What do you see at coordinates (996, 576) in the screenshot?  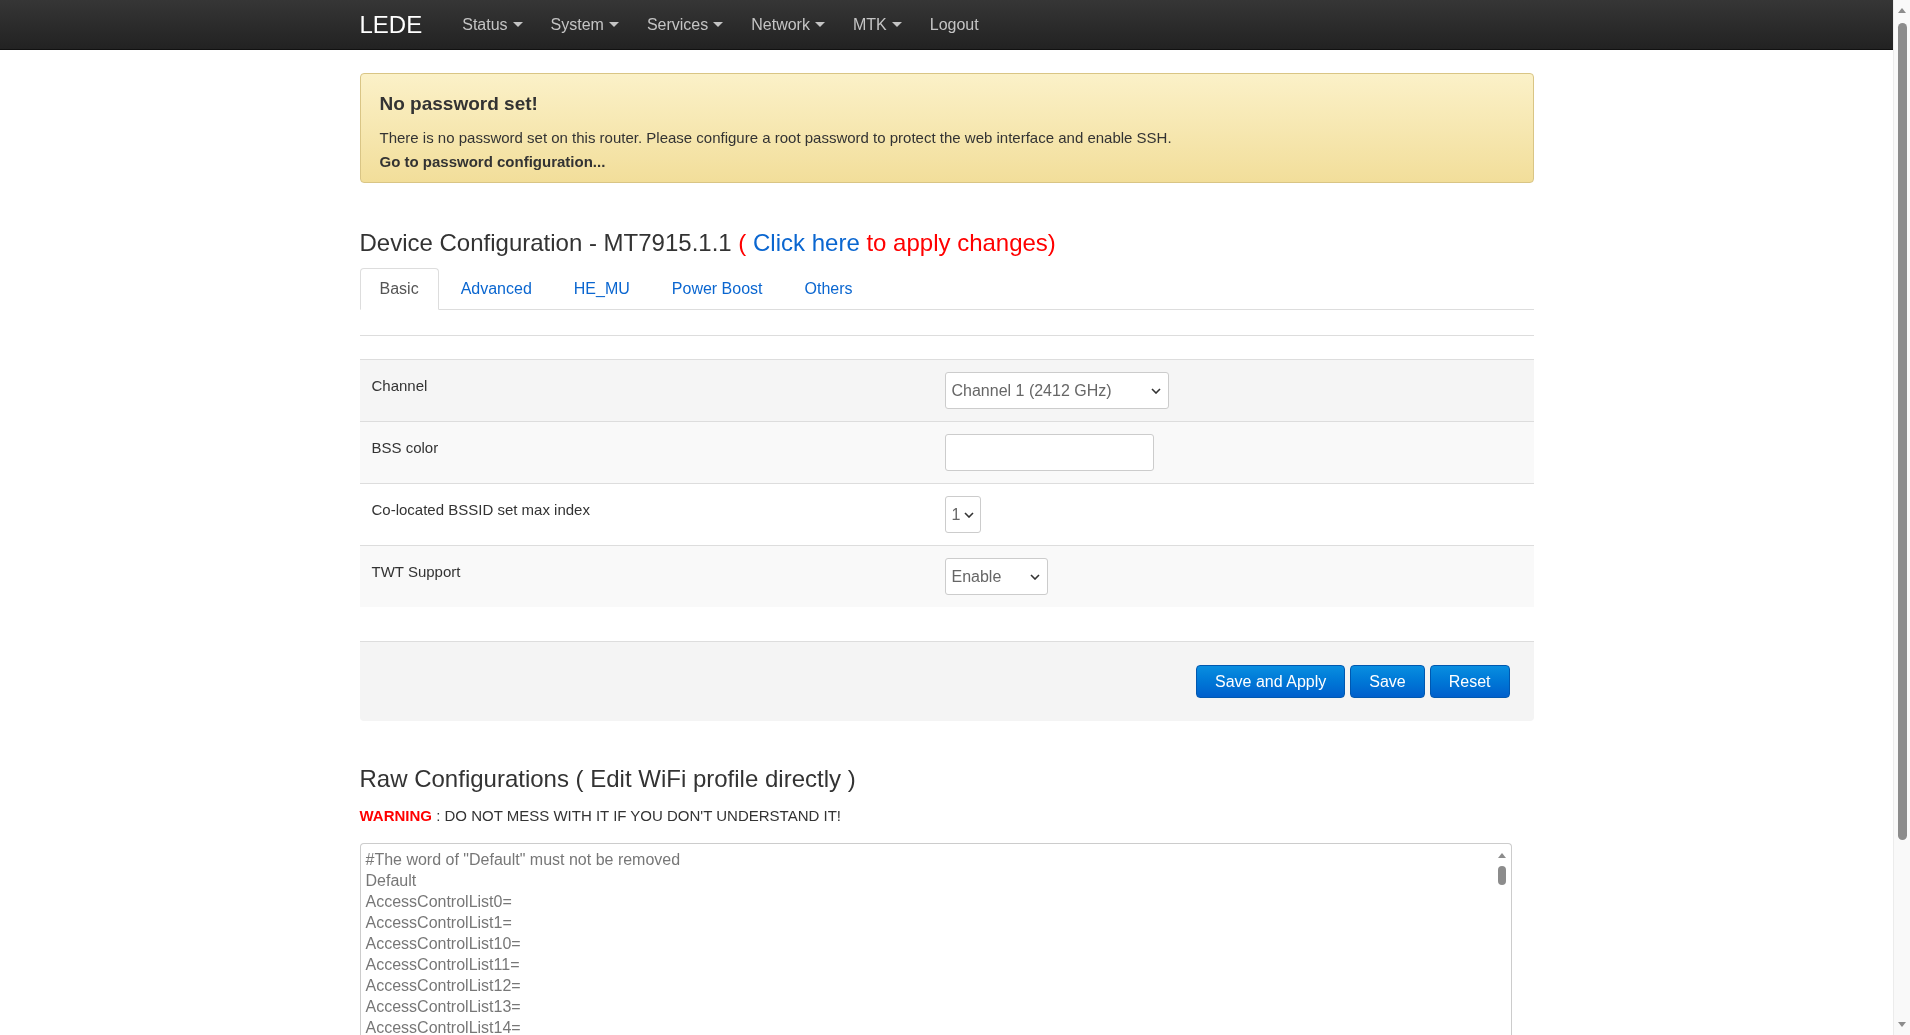 I see `dropdown-select: Enable` at bounding box center [996, 576].